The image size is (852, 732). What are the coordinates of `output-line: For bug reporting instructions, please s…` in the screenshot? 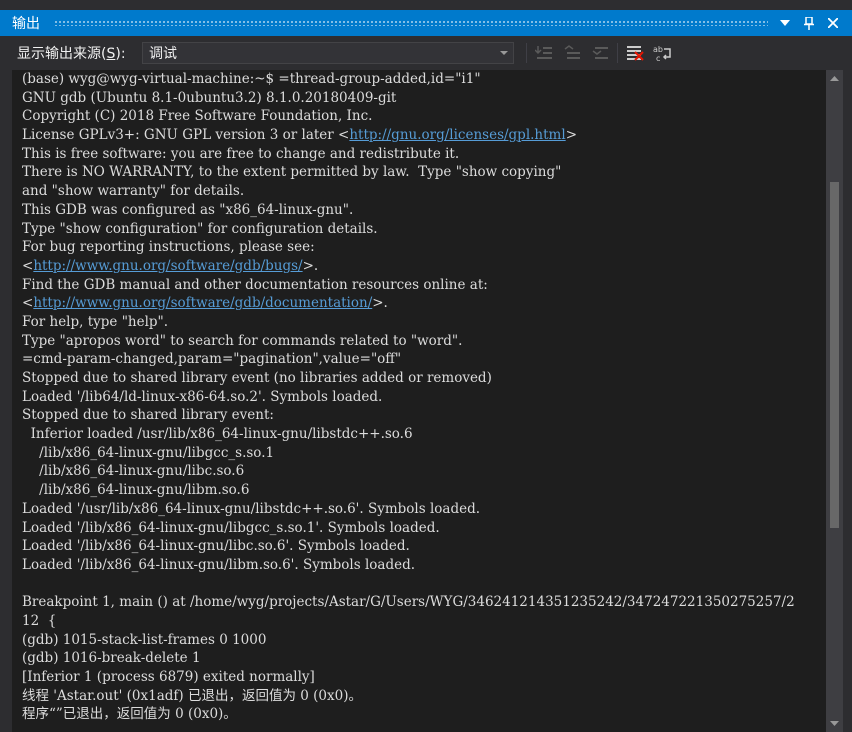 It's located at (168, 247).